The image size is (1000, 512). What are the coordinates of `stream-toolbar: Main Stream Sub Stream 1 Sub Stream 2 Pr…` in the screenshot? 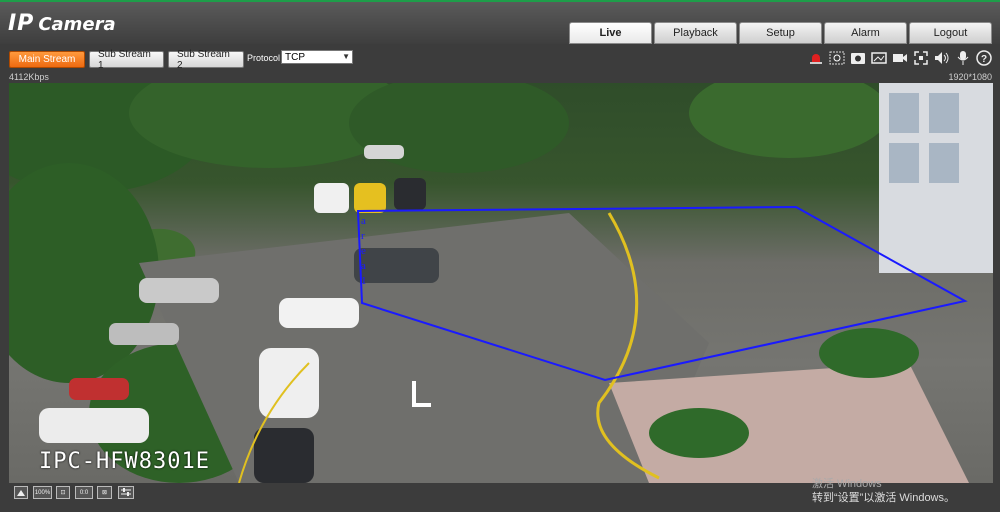 It's located at (500, 58).